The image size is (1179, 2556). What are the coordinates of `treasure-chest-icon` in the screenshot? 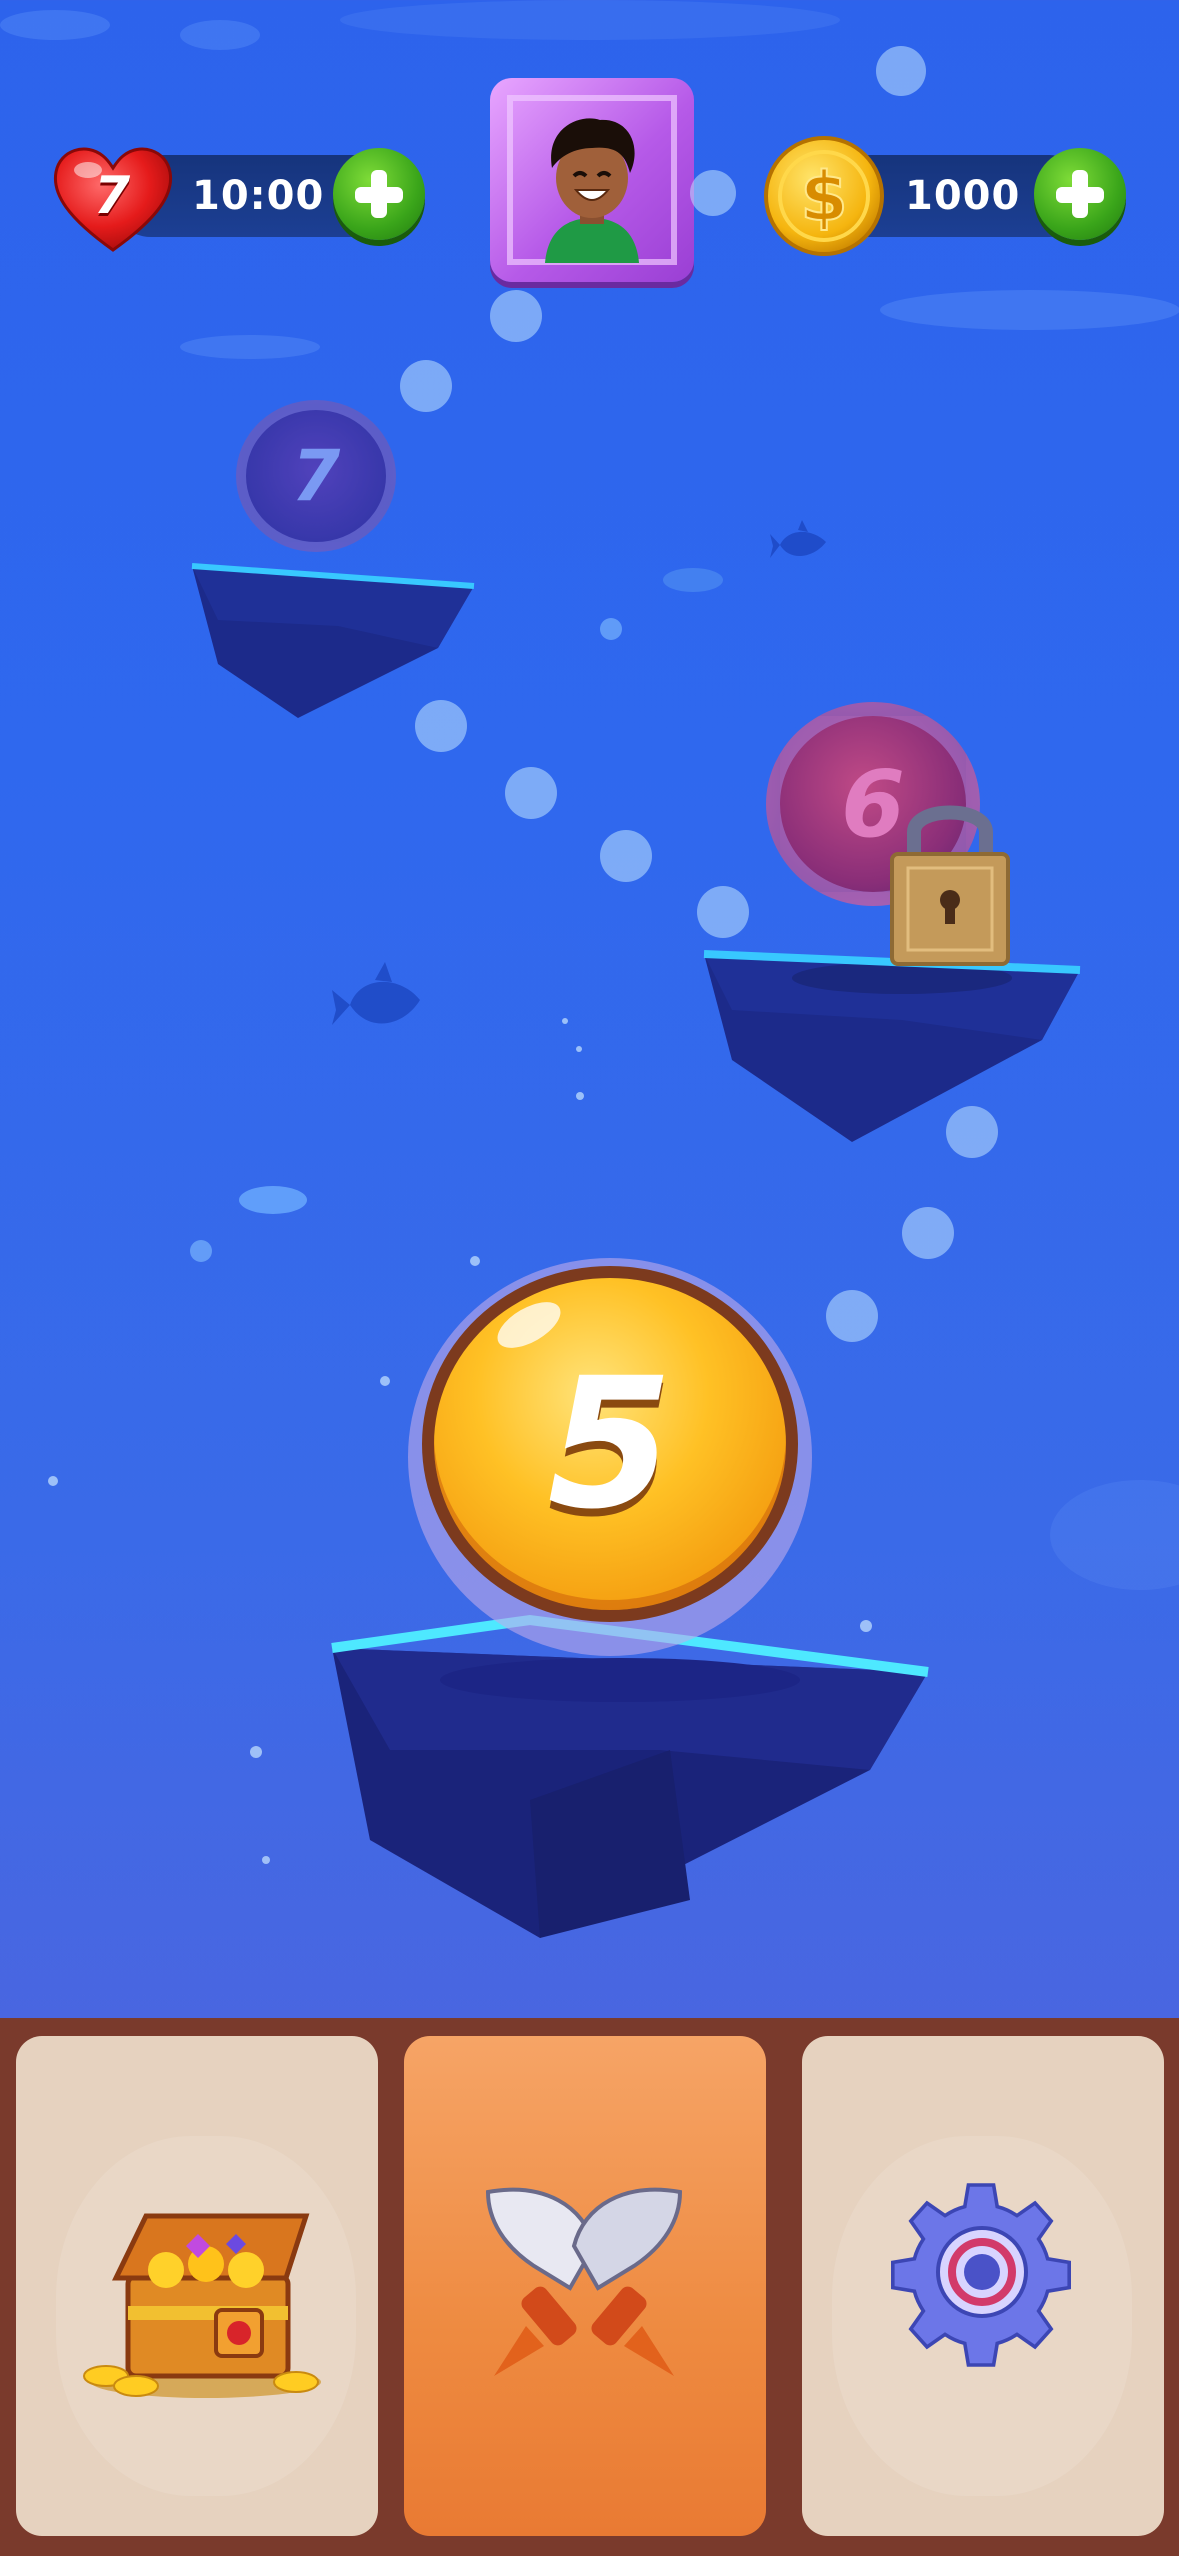 It's located at (202, 2305).